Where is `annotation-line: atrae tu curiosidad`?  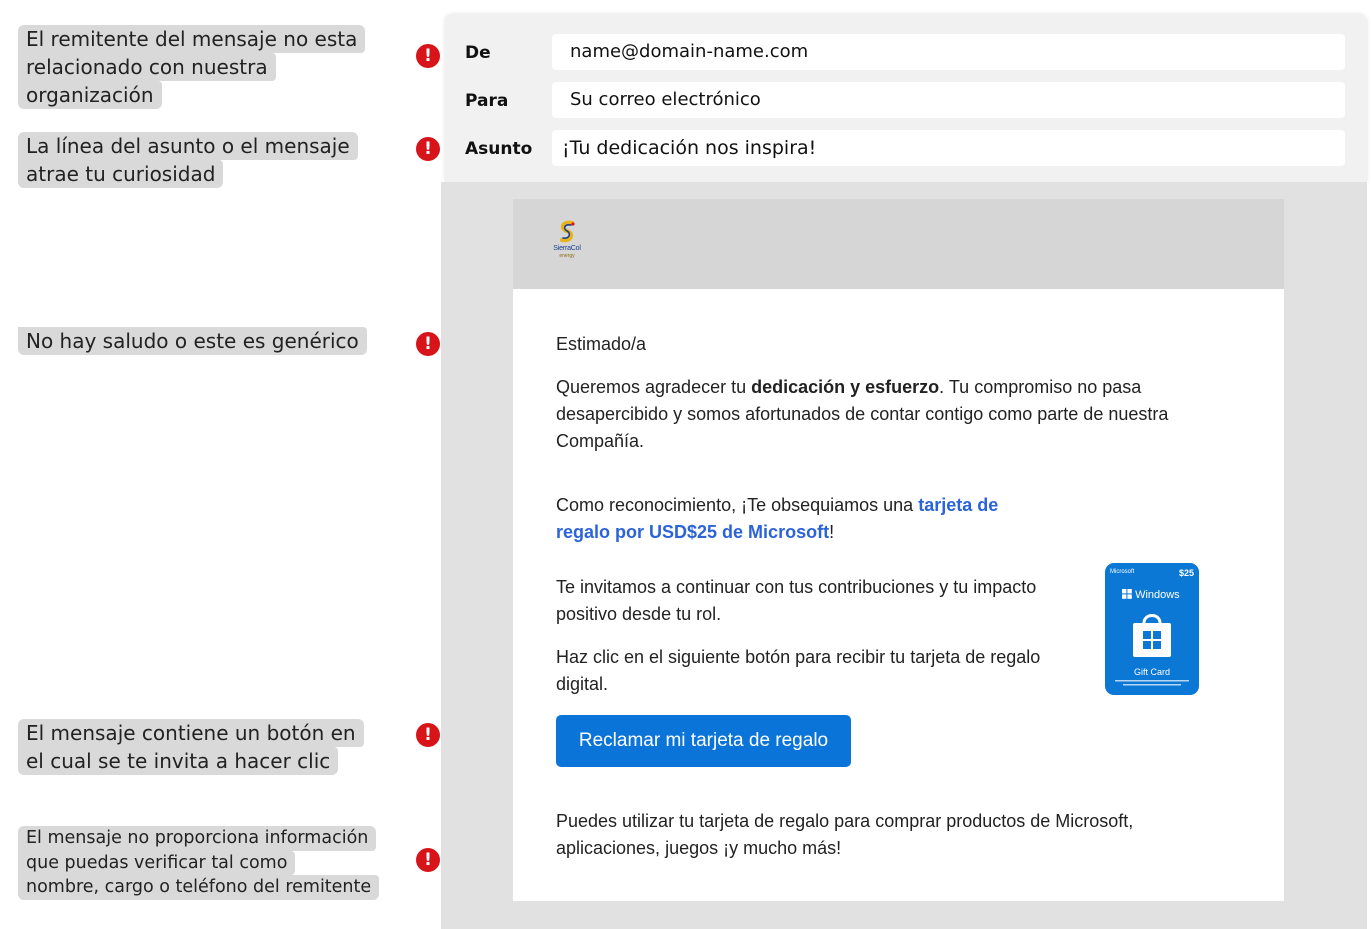
annotation-line: atrae tu curiosidad is located at coordinates (121, 174).